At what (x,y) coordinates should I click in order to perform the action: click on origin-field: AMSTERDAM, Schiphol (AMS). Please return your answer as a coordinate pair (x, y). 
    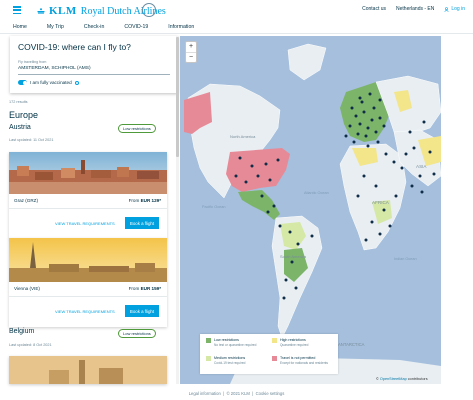
    Looking at the image, I should click on (54, 68).